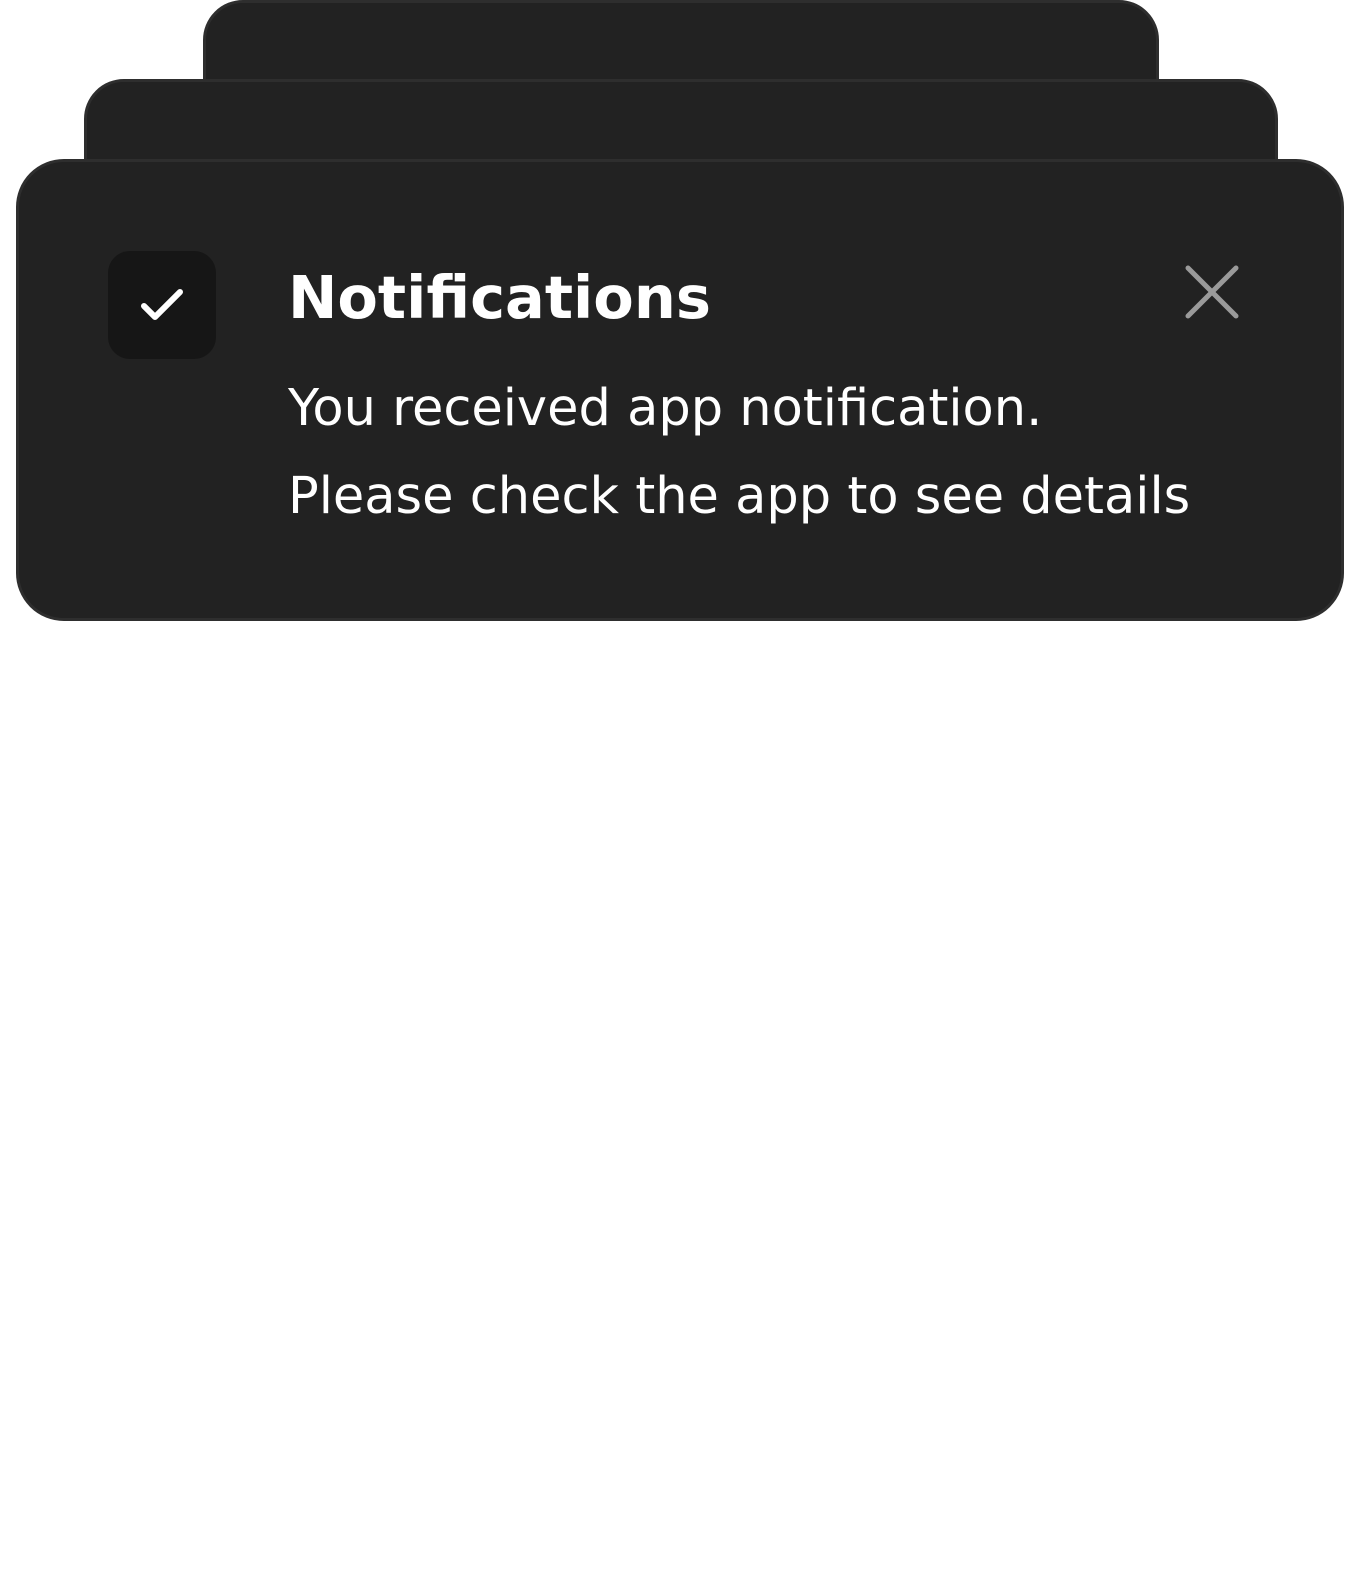 This screenshot has width=1372, height=1584. I want to click on status-icon-tile, so click(162, 305).